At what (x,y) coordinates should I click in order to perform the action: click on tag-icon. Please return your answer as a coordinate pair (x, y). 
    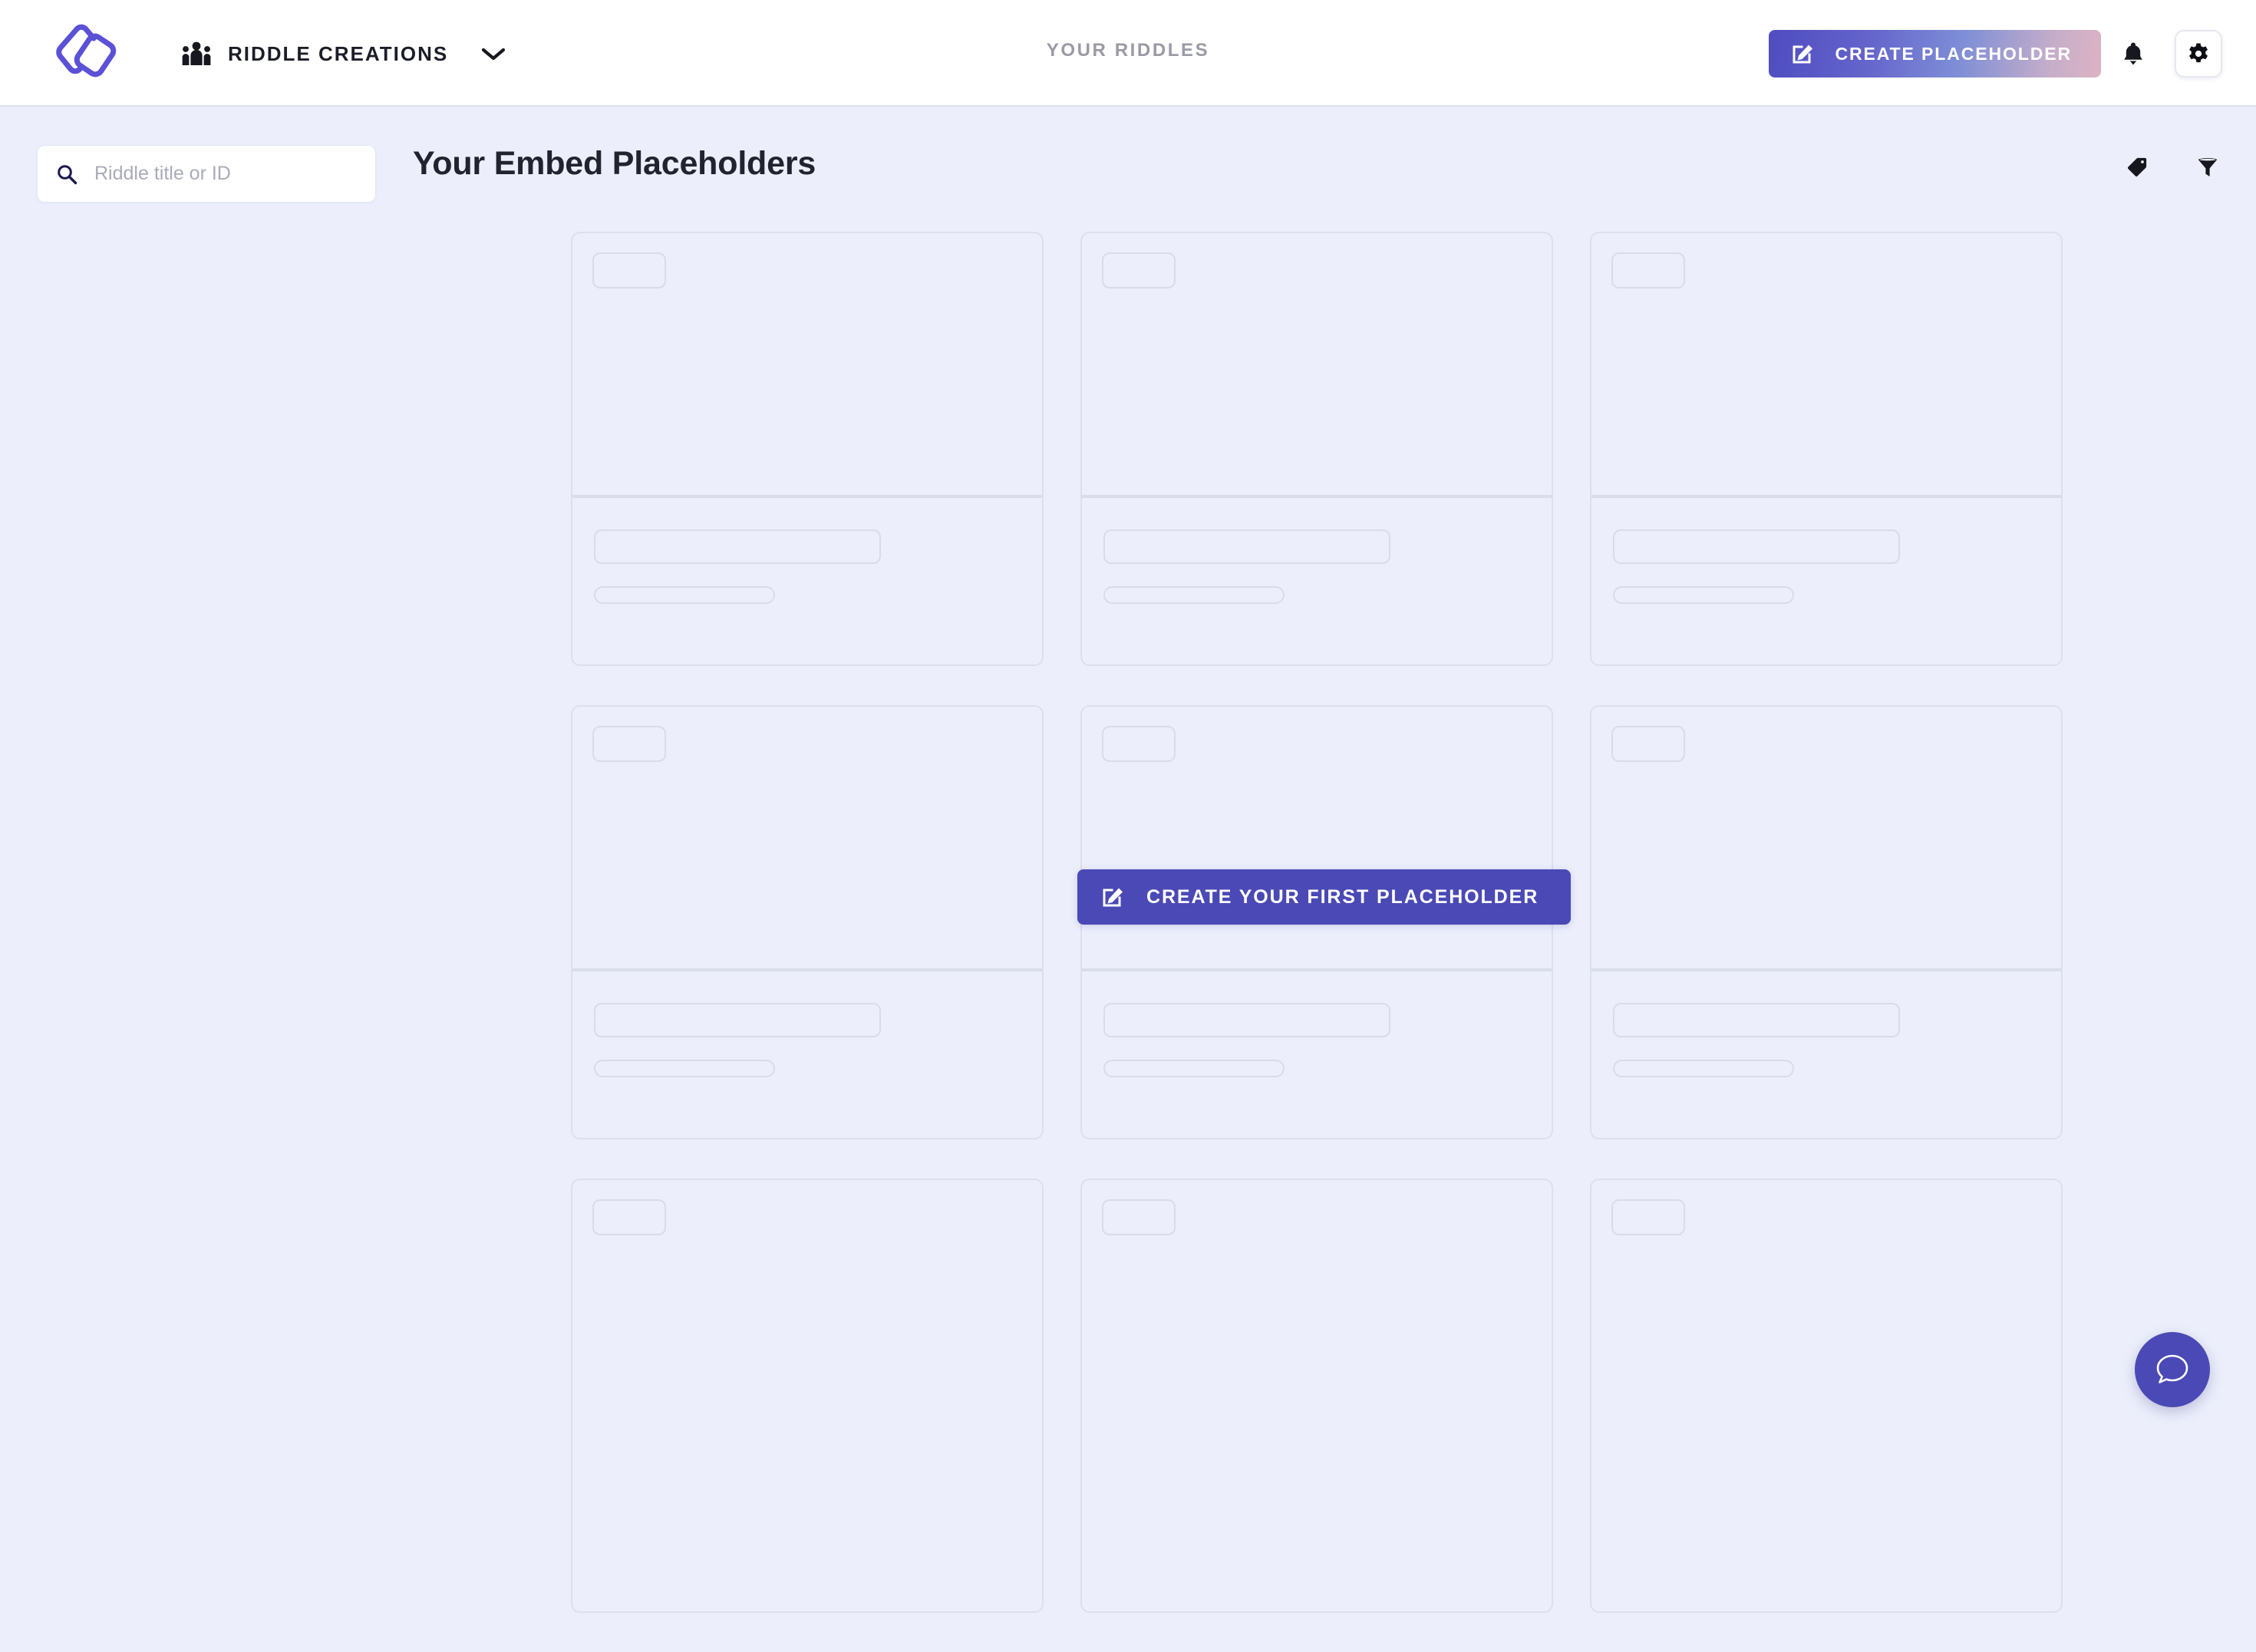
    Looking at the image, I should click on (2137, 166).